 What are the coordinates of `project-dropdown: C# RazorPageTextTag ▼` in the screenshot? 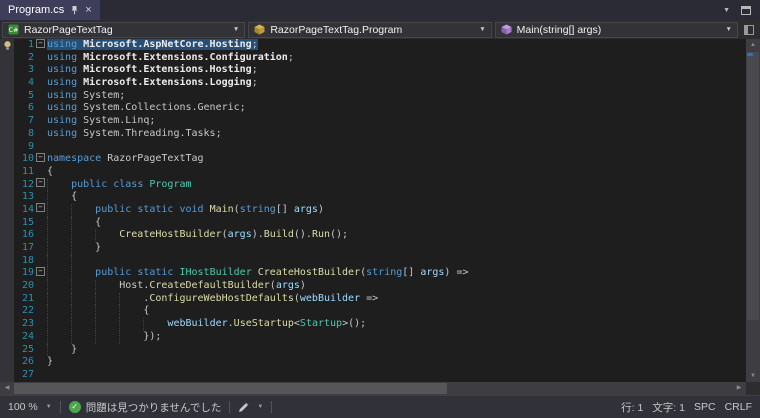 It's located at (124, 29).